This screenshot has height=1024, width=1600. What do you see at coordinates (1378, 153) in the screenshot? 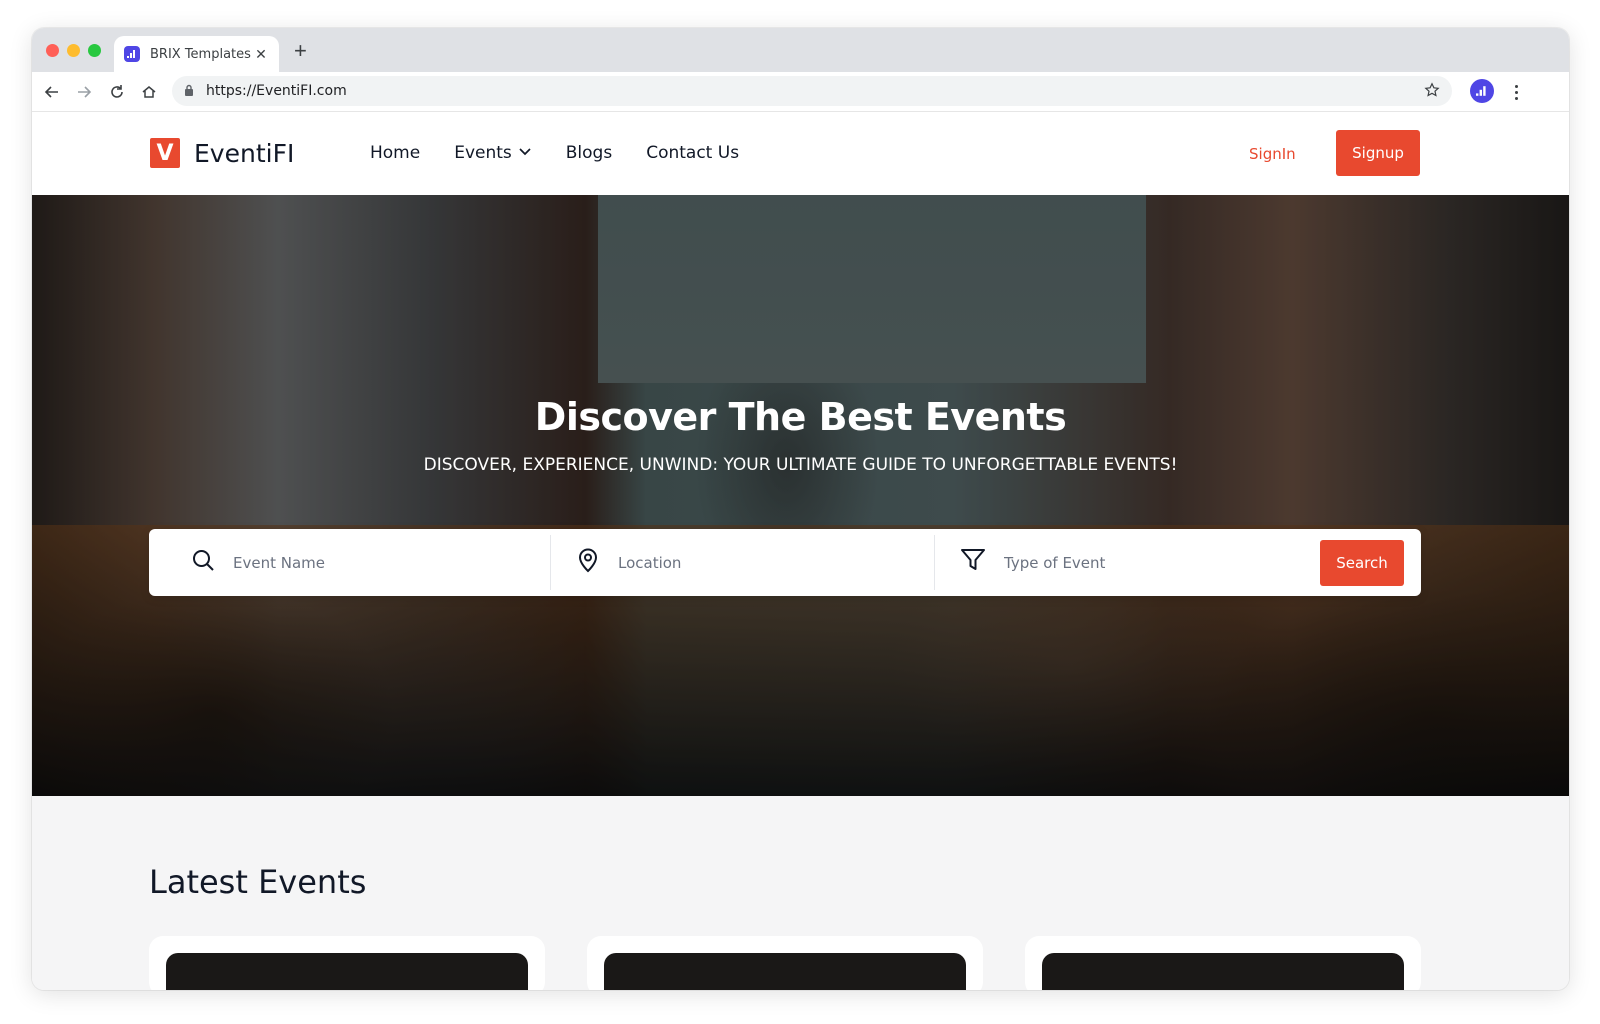
I see `signup-button: Signup` at bounding box center [1378, 153].